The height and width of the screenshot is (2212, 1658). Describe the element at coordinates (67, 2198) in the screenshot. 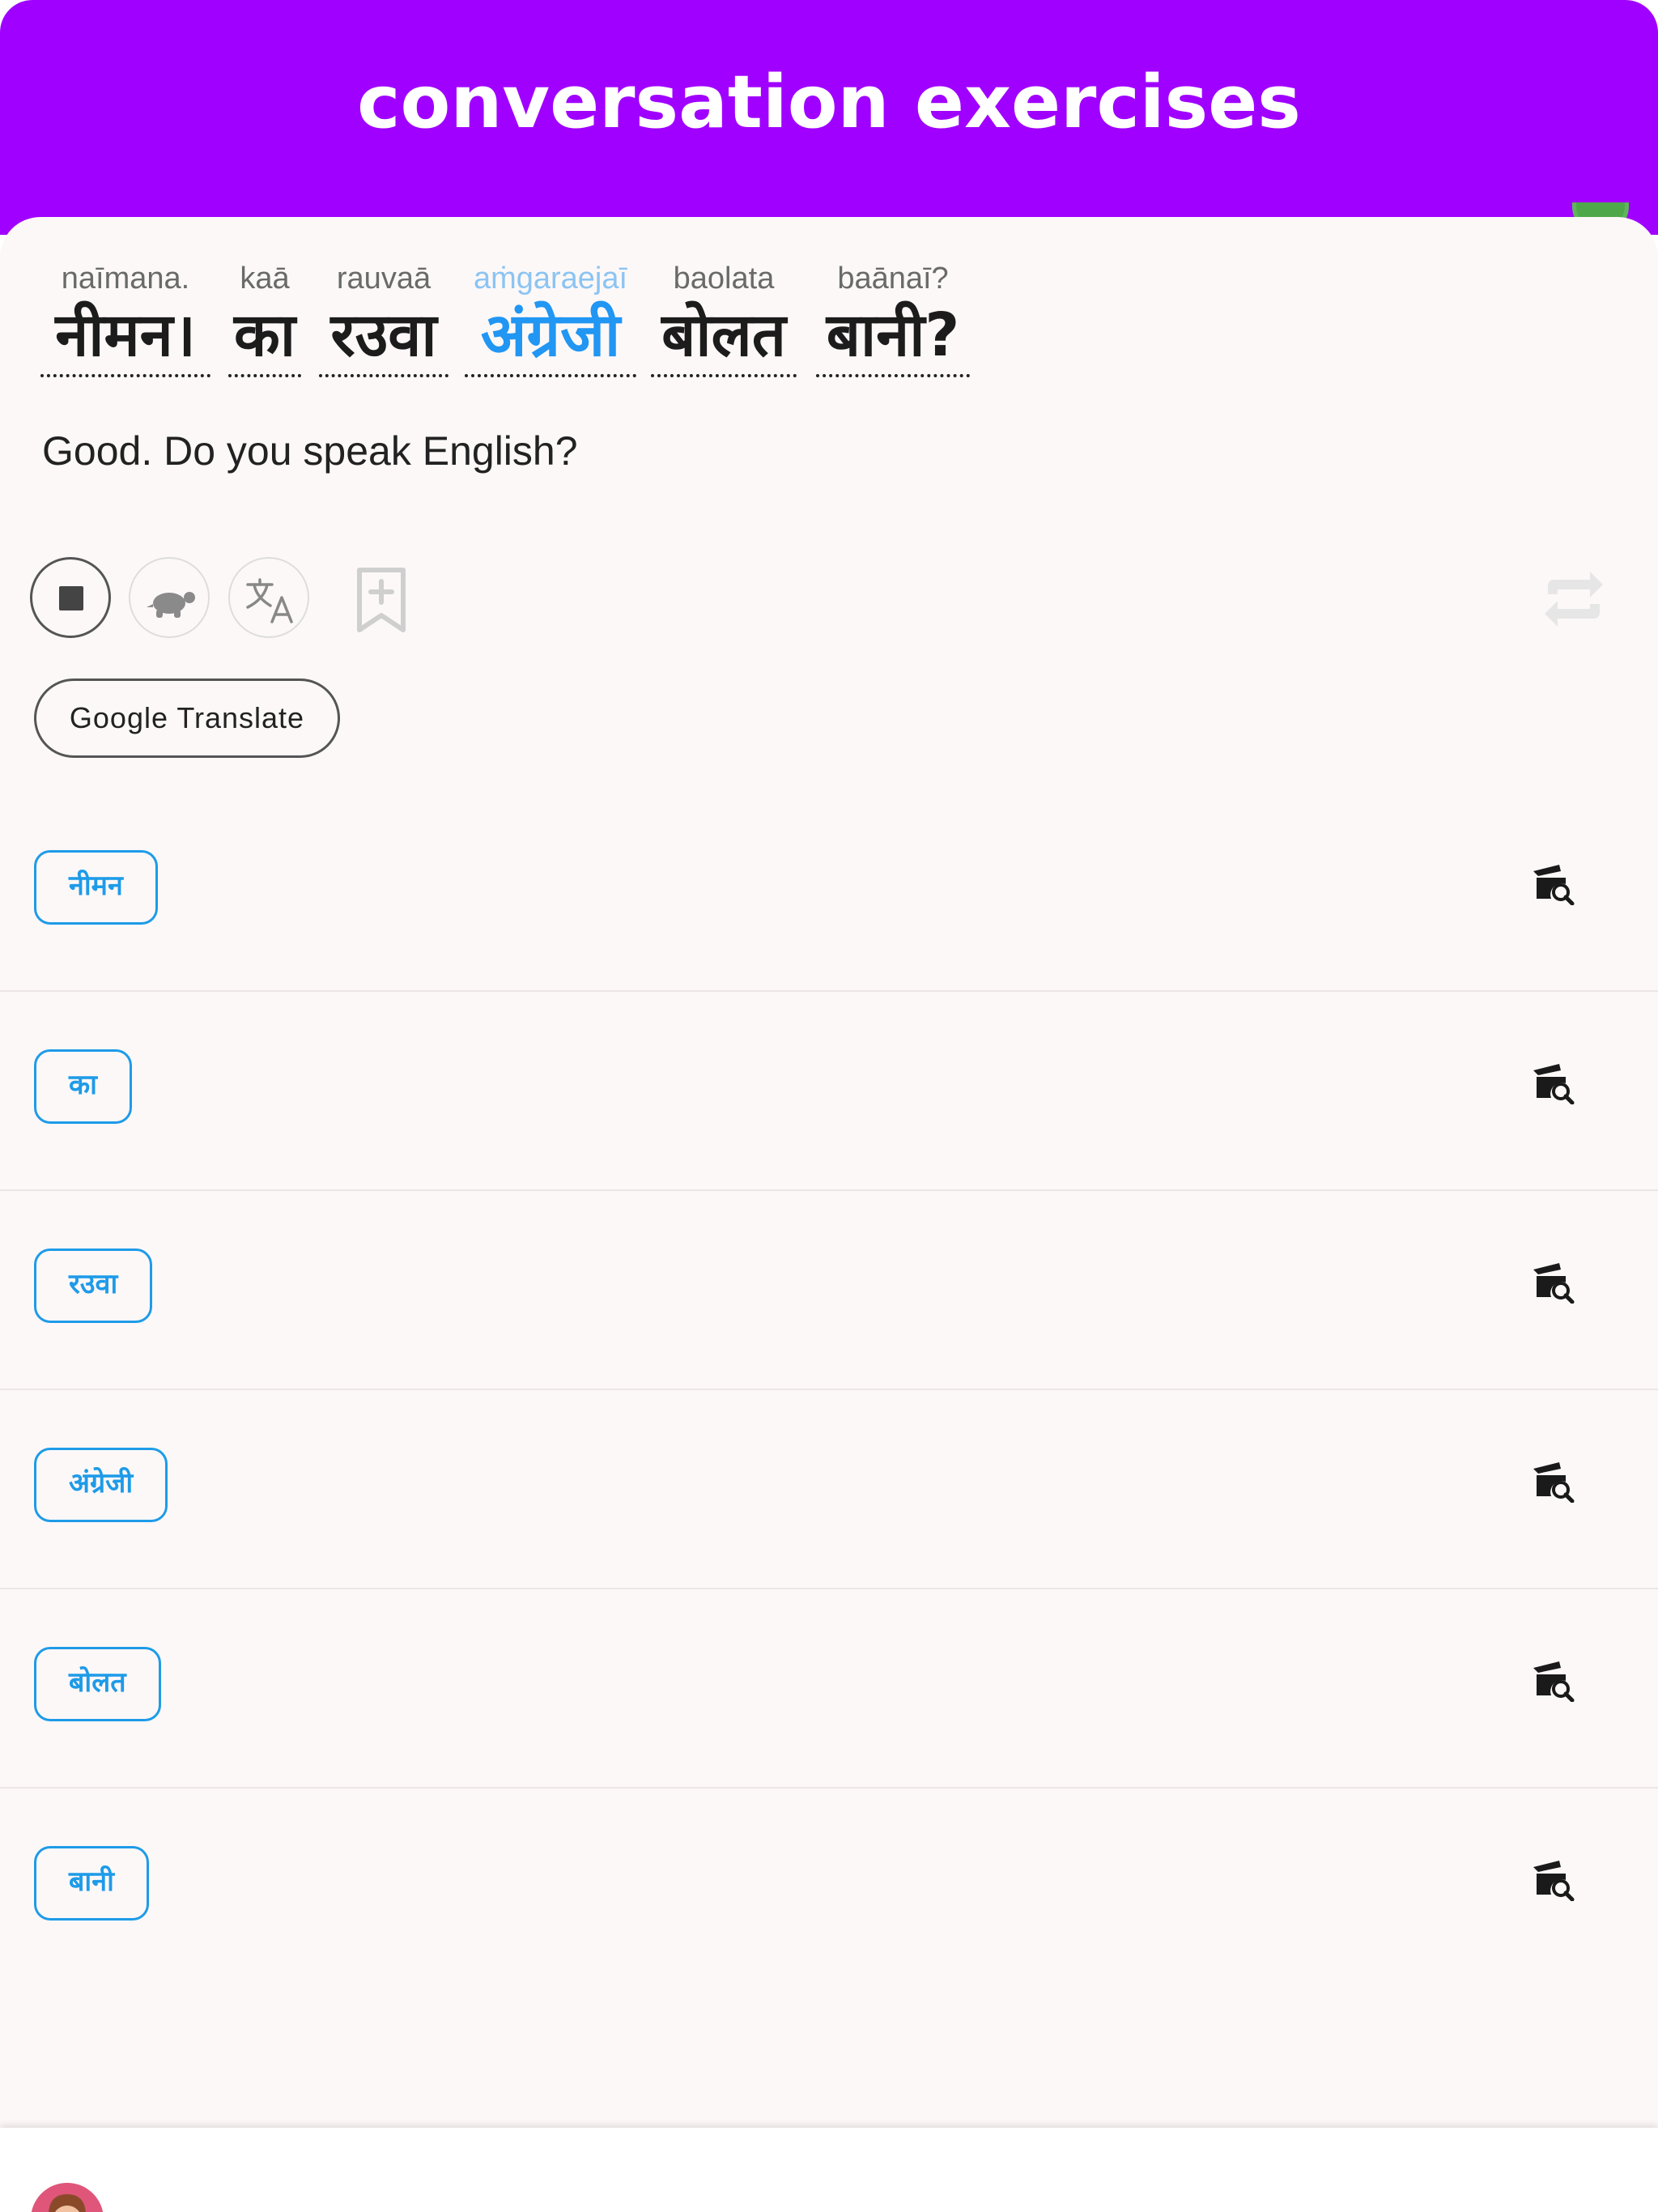

I see `tutor-avatar` at that location.